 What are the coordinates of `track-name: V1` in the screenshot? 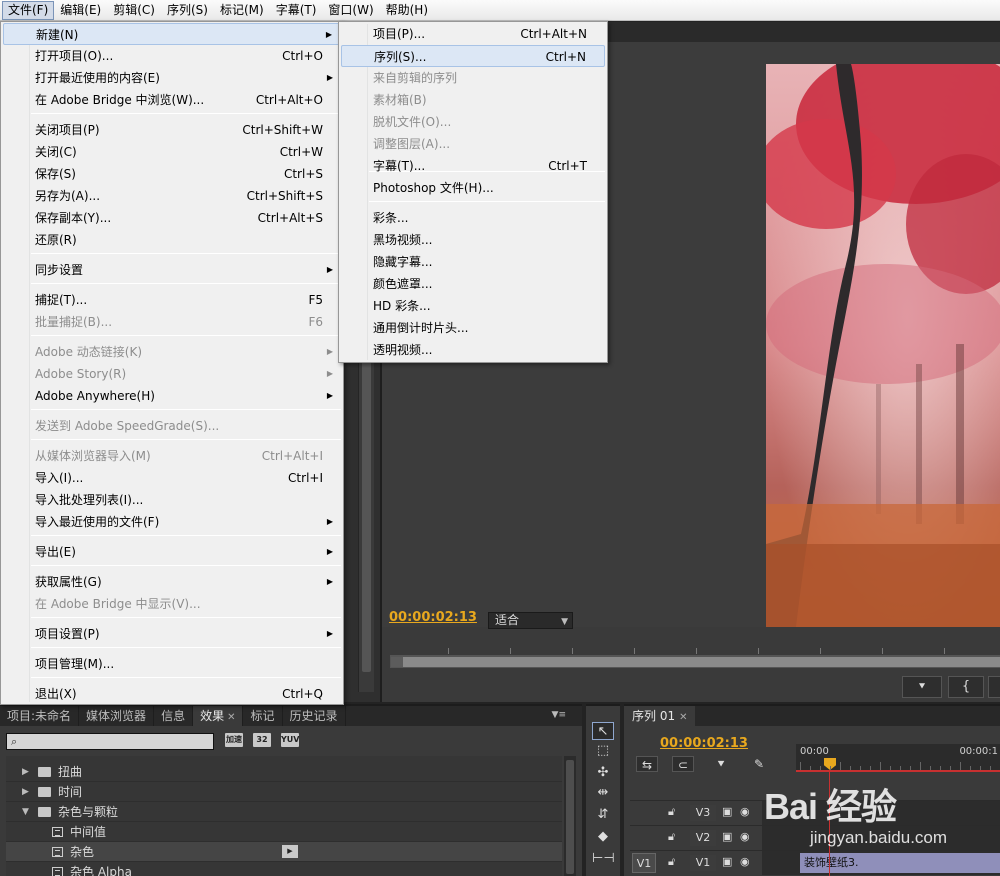 It's located at (703, 863).